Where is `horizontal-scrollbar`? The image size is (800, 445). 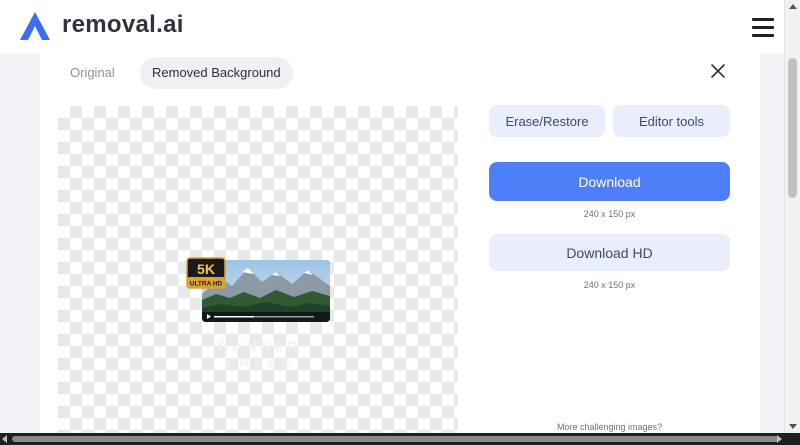 horizontal-scrollbar is located at coordinates (400, 439).